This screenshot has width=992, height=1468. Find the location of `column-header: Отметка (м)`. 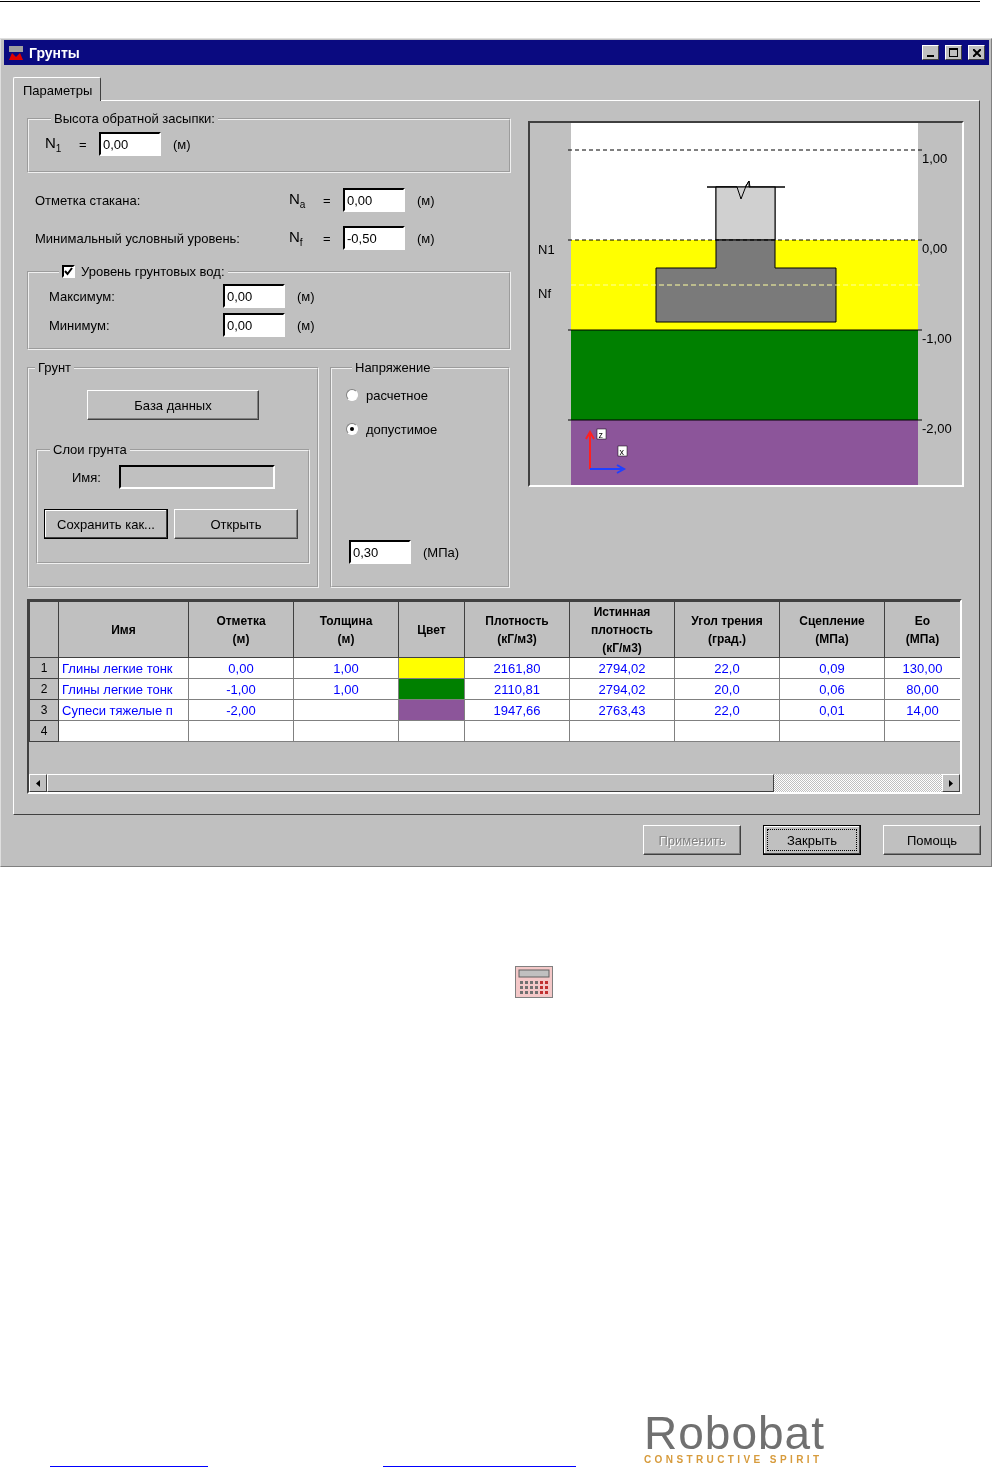

column-header: Отметка (м) is located at coordinates (241, 629).